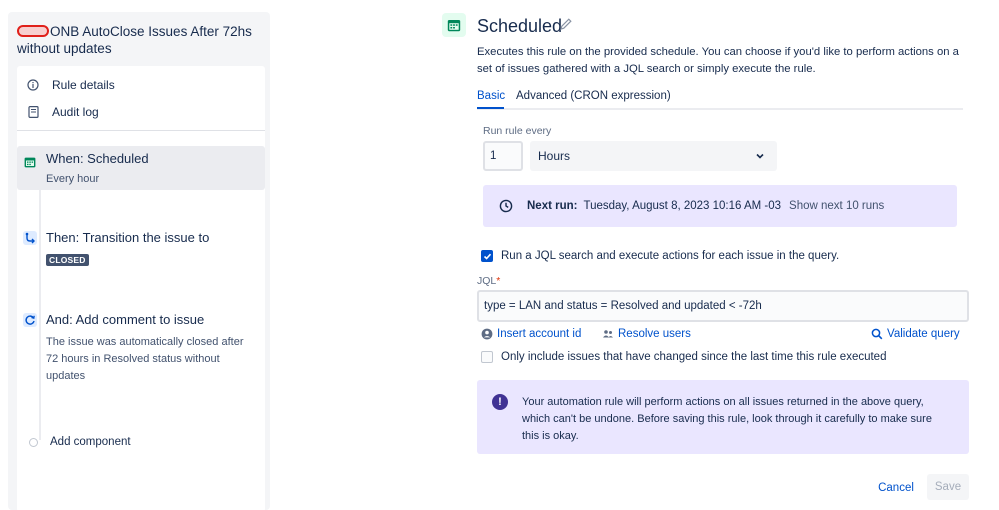 Image resolution: width=999 pixels, height=510 pixels. What do you see at coordinates (682, 206) in the screenshot?
I see `next-run-value: Tuesday, August 8, 2023 10:16 AM -03` at bounding box center [682, 206].